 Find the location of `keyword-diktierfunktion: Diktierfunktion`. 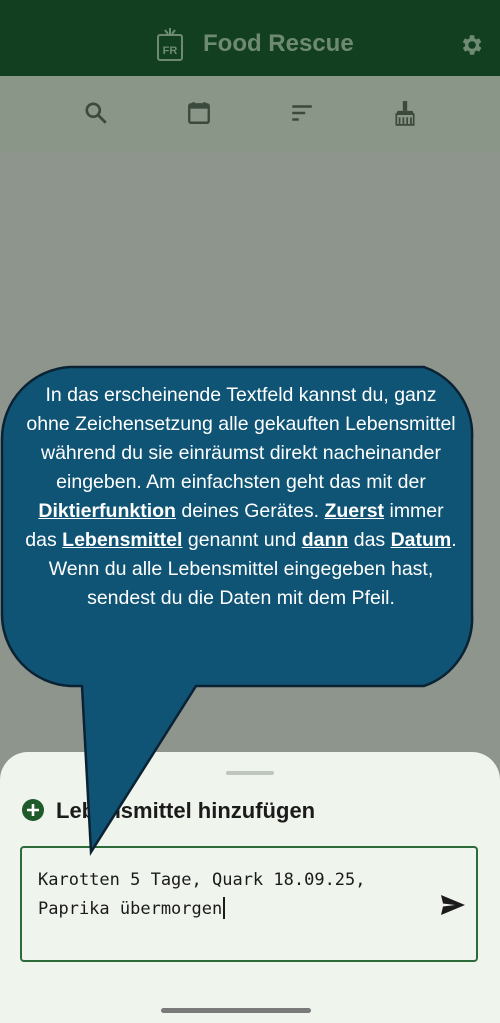

keyword-diktierfunktion: Diktierfunktion is located at coordinates (107, 511).